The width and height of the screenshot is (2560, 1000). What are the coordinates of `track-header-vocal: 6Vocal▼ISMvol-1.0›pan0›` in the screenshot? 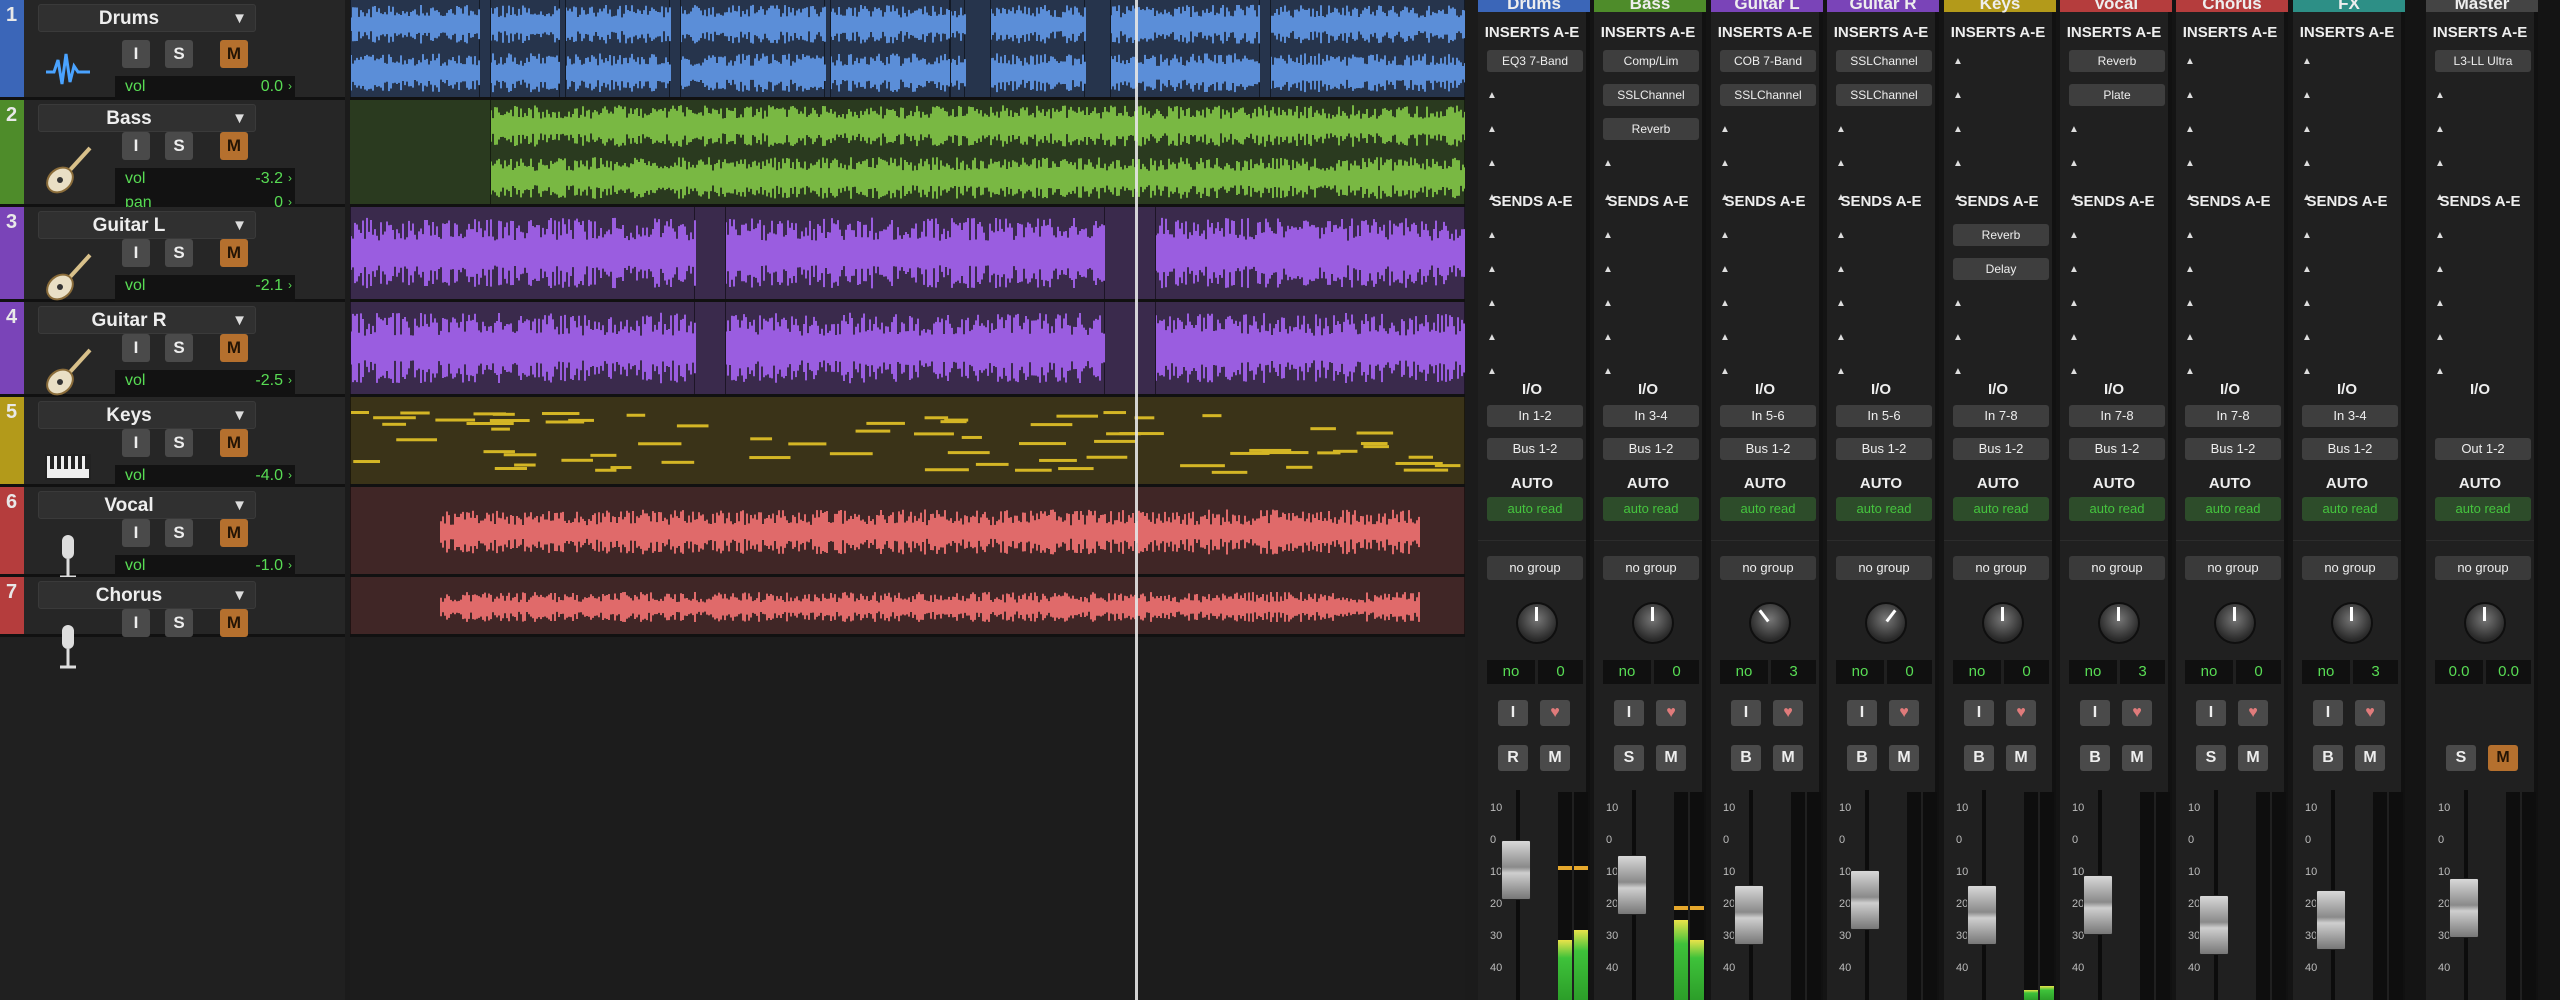 It's located at (172, 546).